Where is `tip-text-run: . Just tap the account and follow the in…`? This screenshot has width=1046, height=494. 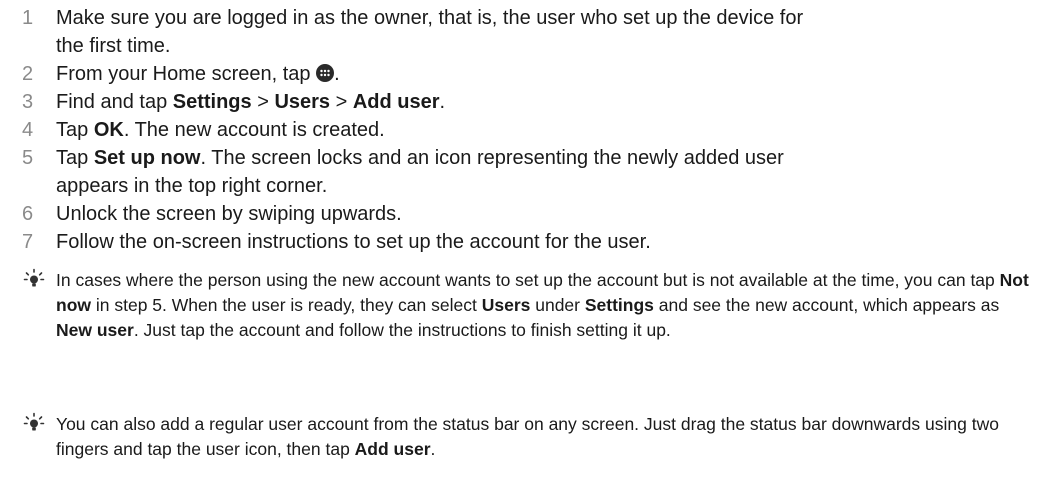 tip-text-run: . Just tap the account and follow the in… is located at coordinates (402, 330).